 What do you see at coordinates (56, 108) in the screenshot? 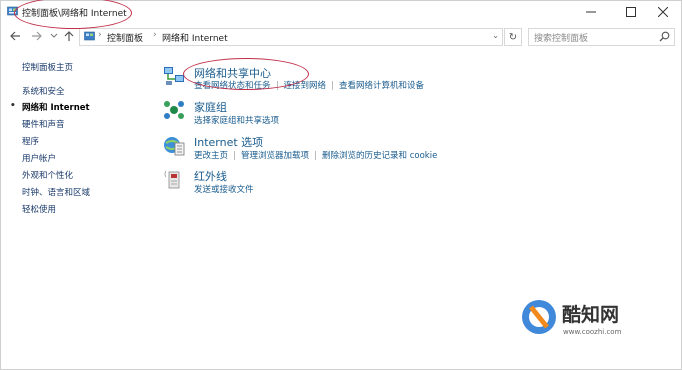
I see `sidebar-item-label: 网络和 Internet` at bounding box center [56, 108].